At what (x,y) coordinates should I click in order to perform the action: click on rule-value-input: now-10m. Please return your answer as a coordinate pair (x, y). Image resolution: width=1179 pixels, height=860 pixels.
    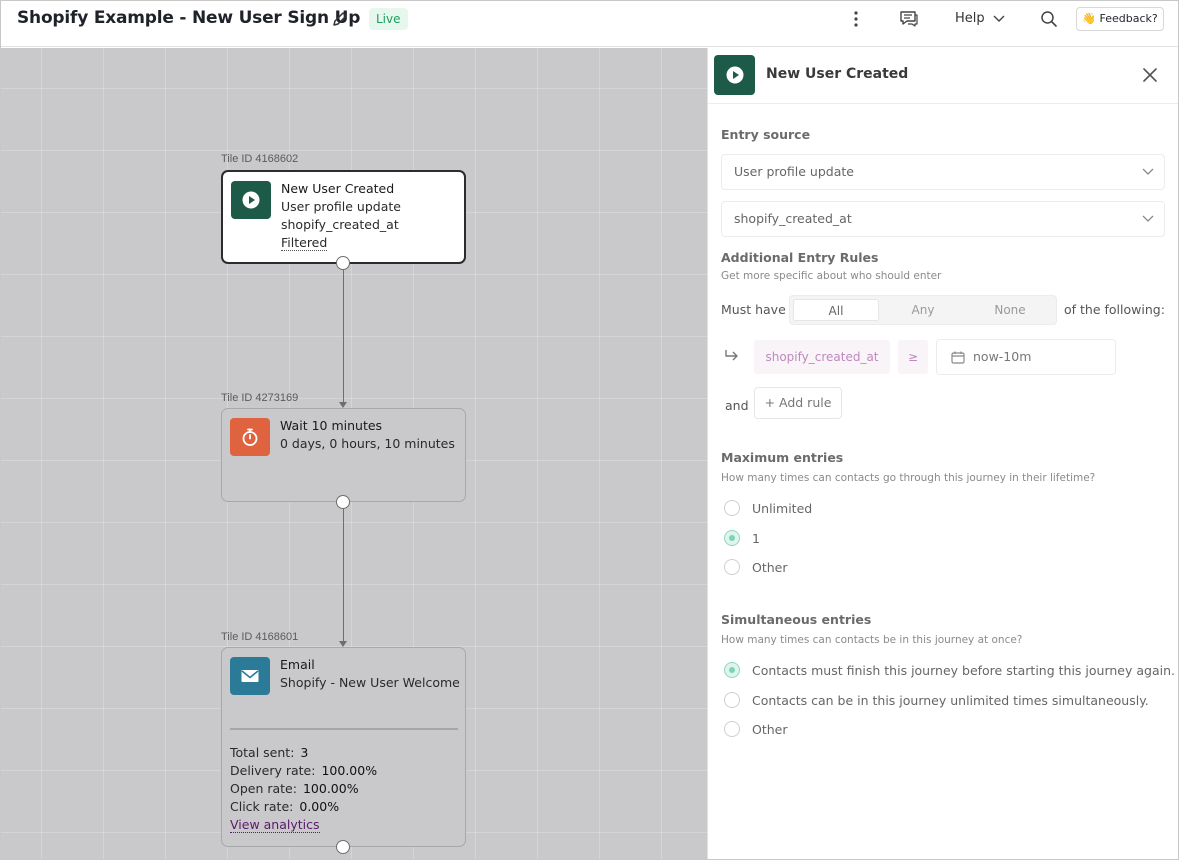
    Looking at the image, I should click on (1026, 357).